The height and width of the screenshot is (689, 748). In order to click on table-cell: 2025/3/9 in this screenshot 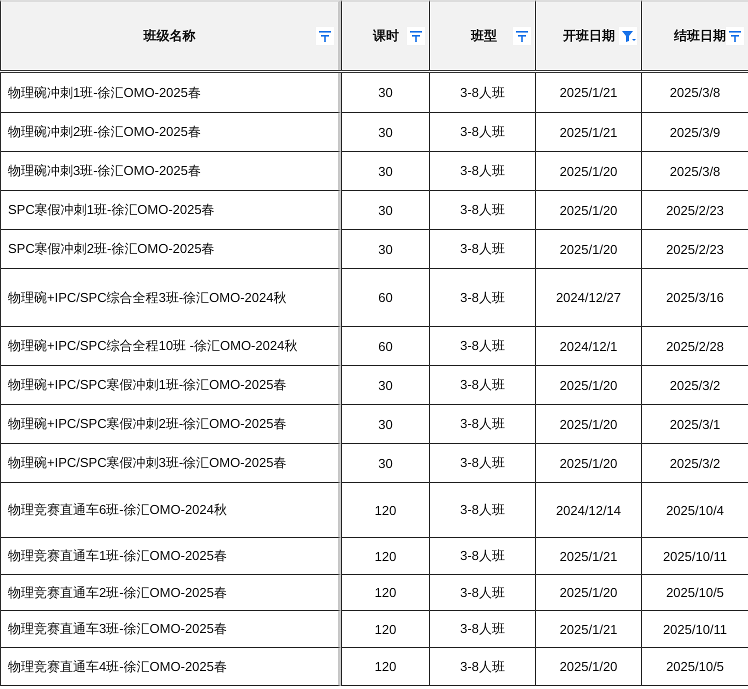, I will do `click(694, 132)`.